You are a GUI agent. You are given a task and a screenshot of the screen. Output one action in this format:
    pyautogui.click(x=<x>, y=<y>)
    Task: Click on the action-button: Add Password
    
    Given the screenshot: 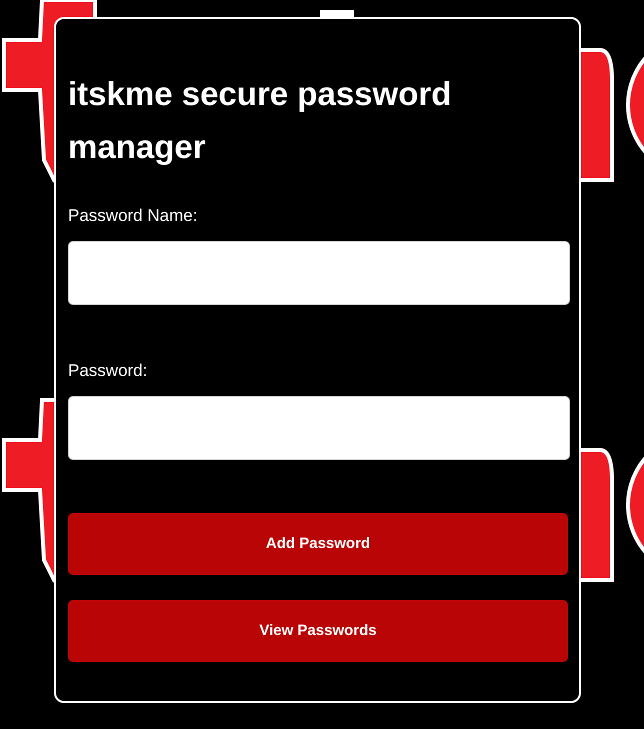 What is the action you would take?
    pyautogui.click(x=318, y=544)
    